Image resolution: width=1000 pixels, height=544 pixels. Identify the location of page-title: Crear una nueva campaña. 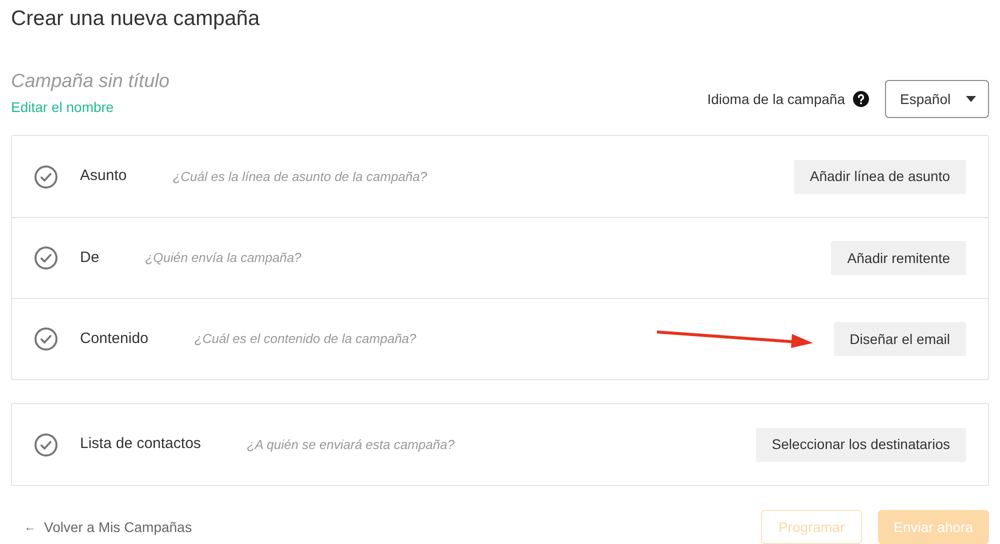
(136, 19).